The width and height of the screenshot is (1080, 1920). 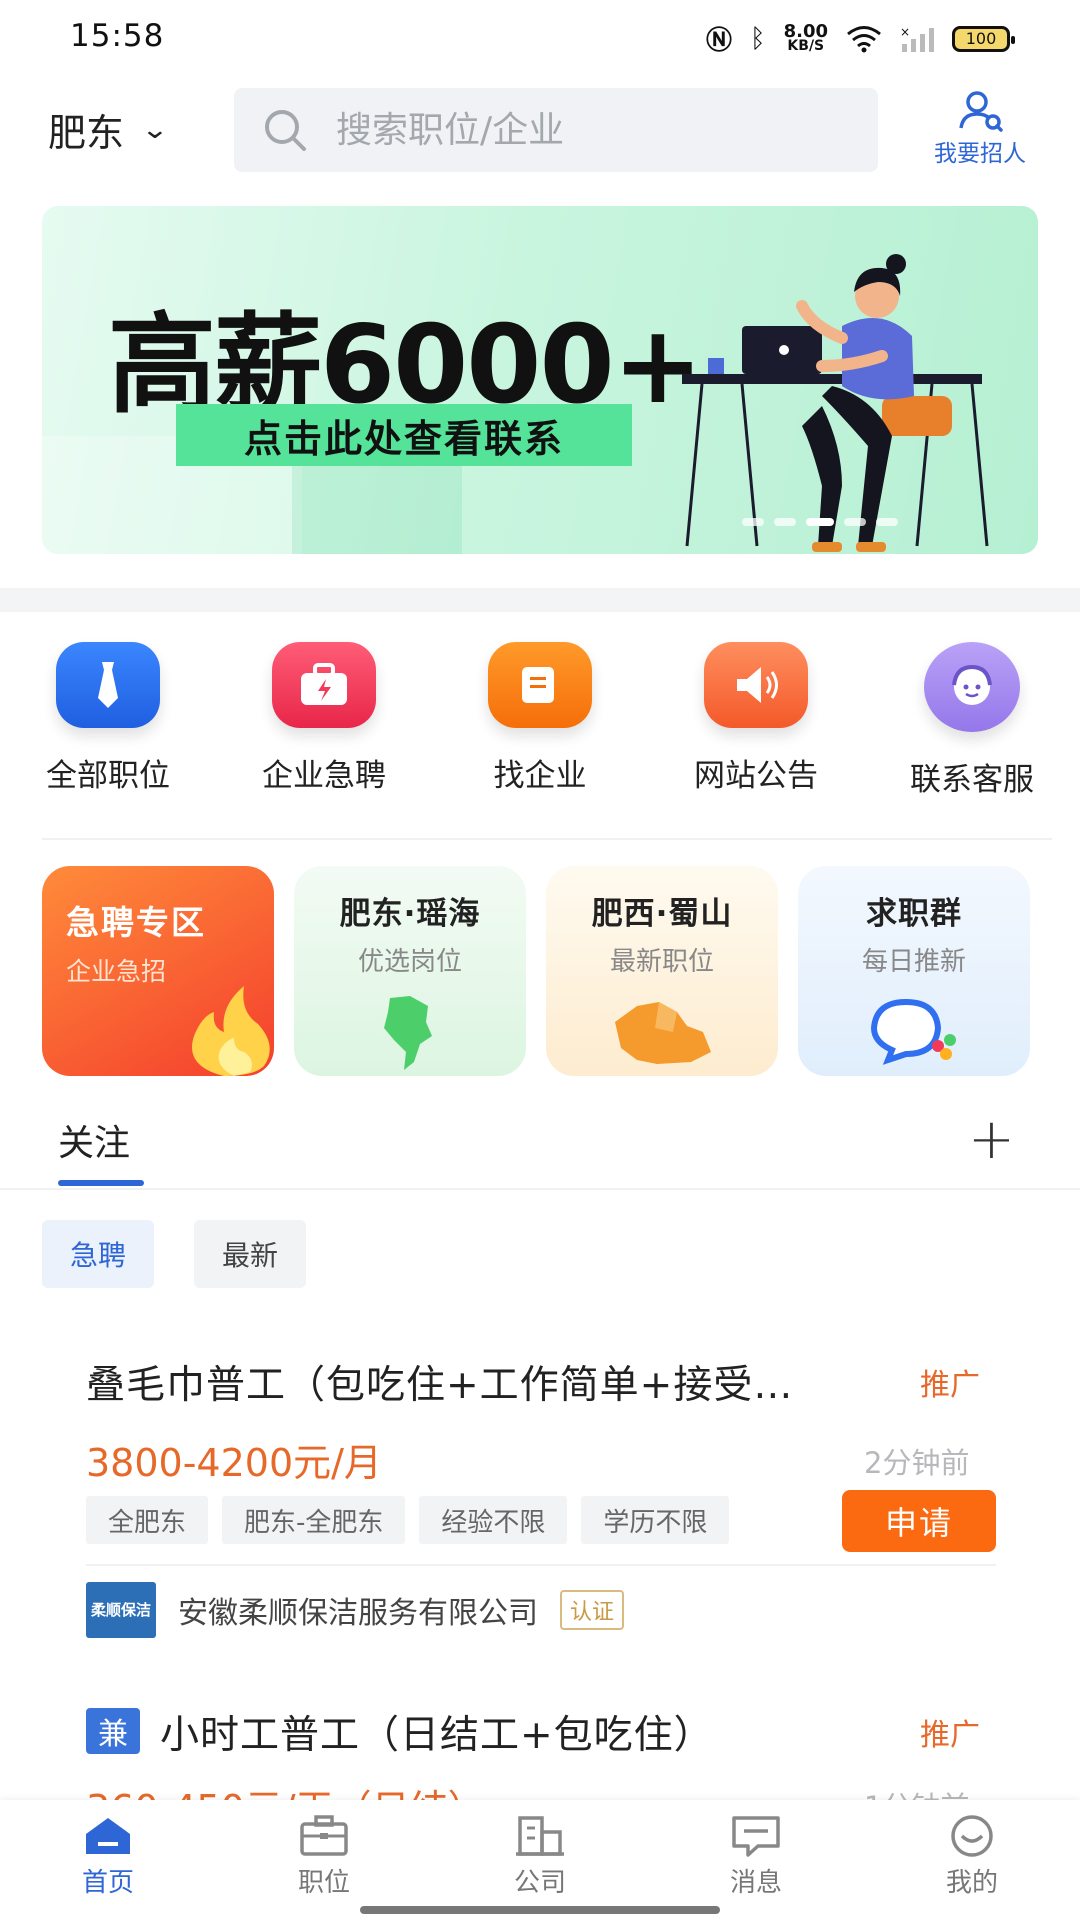 What do you see at coordinates (919, 1521) in the screenshot?
I see `apply-button: 申请` at bounding box center [919, 1521].